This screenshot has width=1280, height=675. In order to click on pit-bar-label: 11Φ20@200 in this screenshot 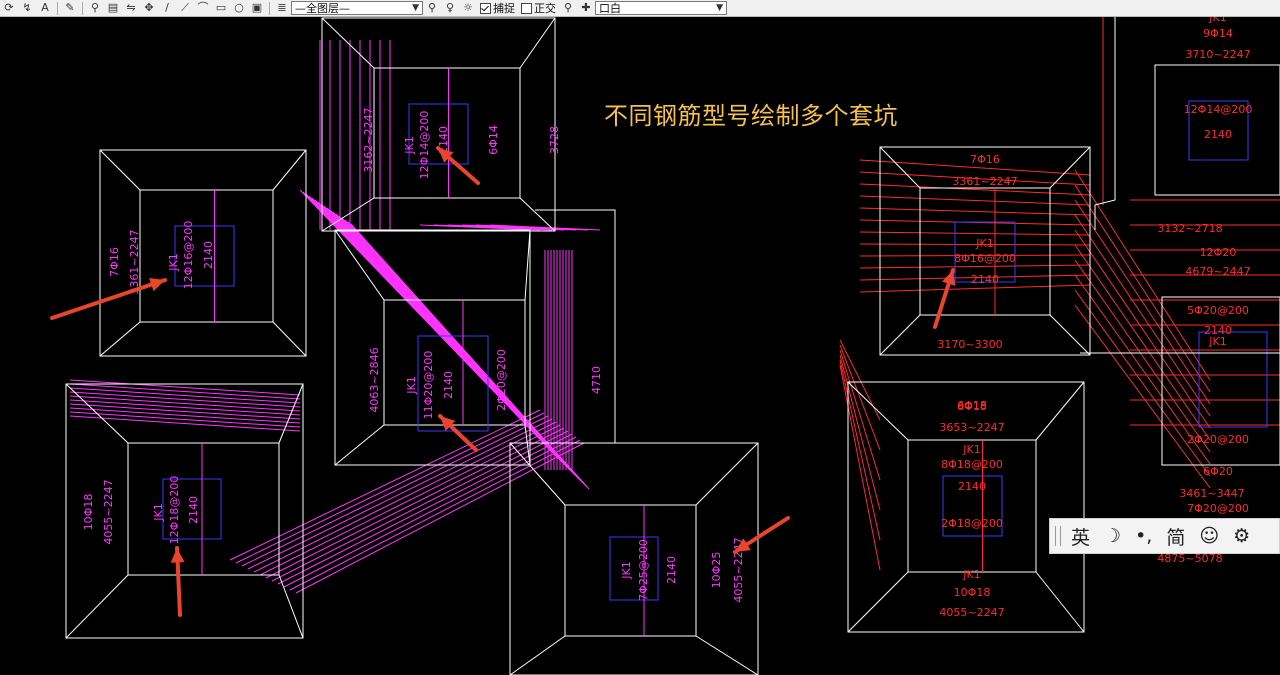, I will do `click(428, 385)`.